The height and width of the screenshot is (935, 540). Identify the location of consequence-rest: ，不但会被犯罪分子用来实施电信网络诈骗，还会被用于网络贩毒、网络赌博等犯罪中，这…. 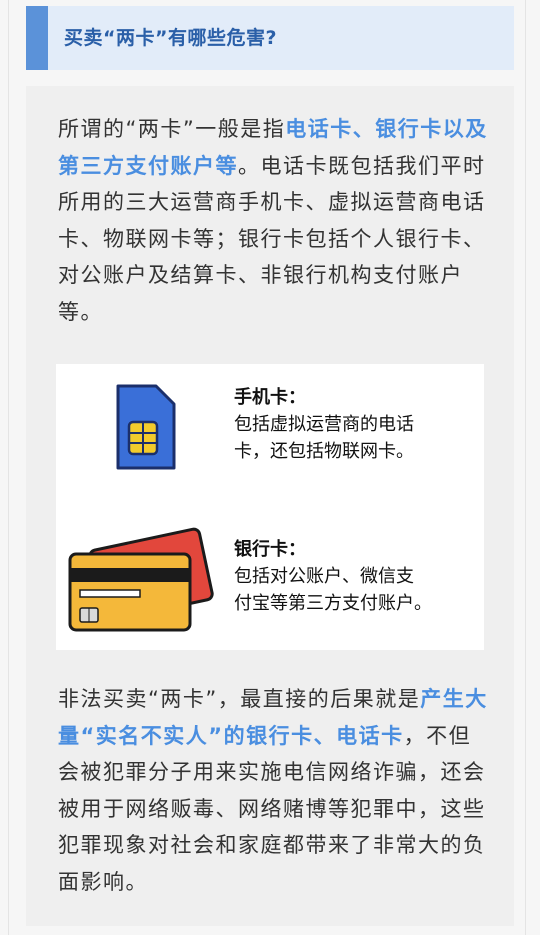
(272, 808).